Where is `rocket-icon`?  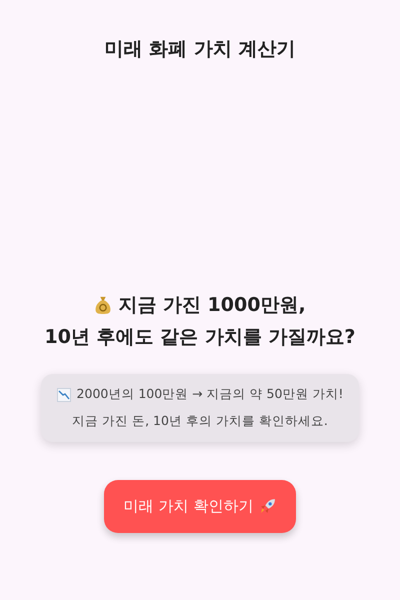
rocket-icon is located at coordinates (267, 506).